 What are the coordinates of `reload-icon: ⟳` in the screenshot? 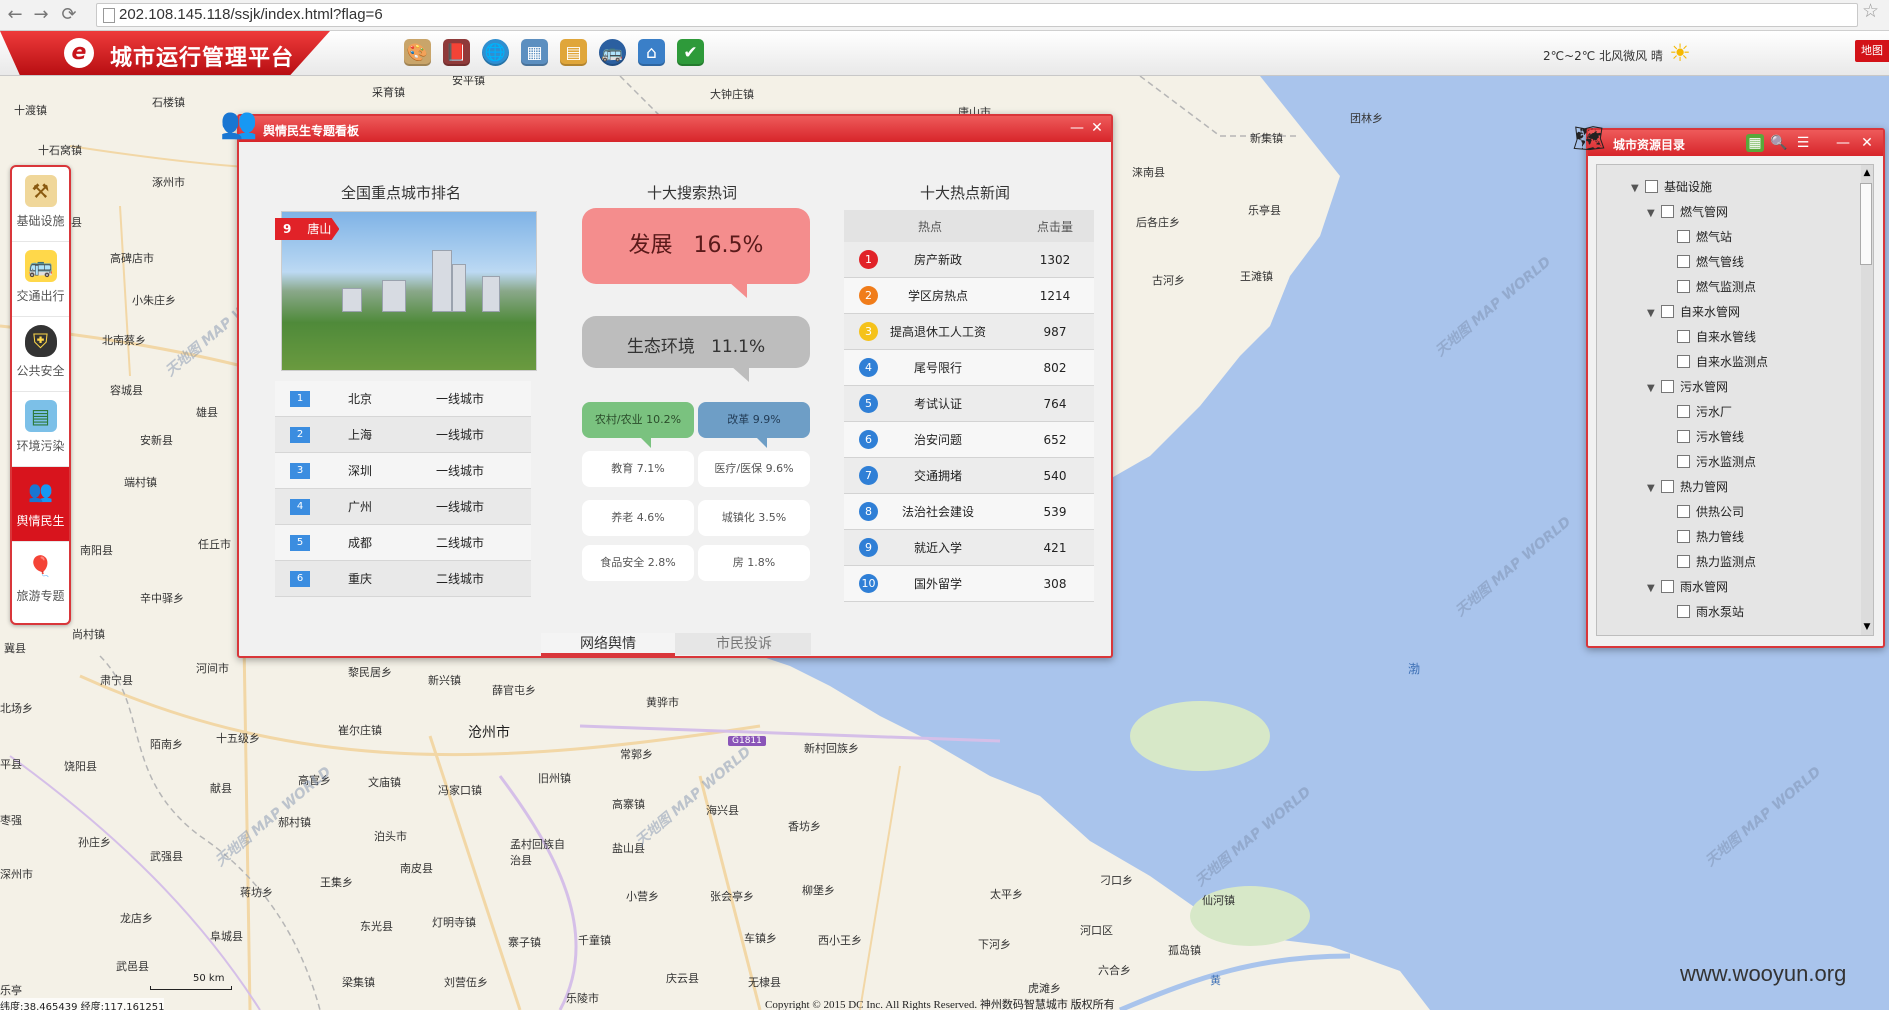 It's located at (69, 15).